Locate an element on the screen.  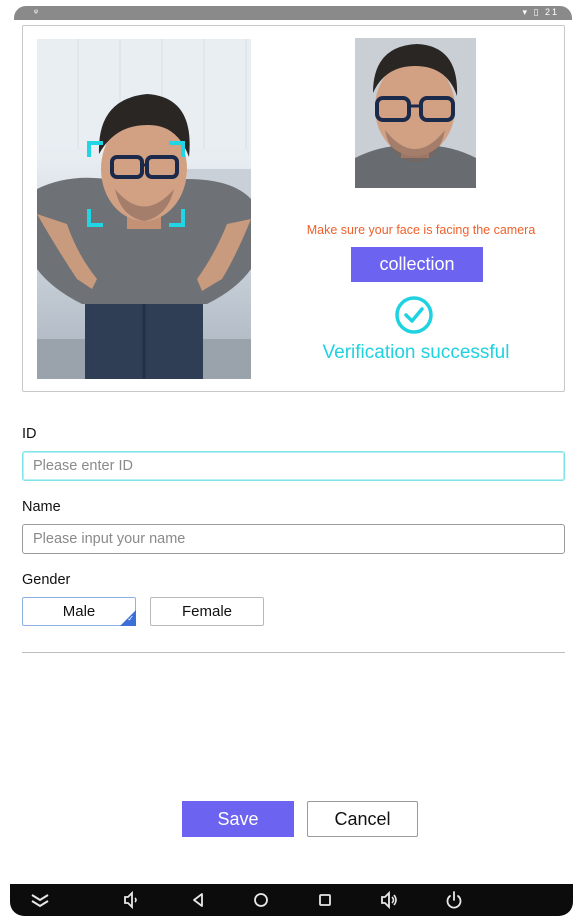
id-input is located at coordinates (293, 466).